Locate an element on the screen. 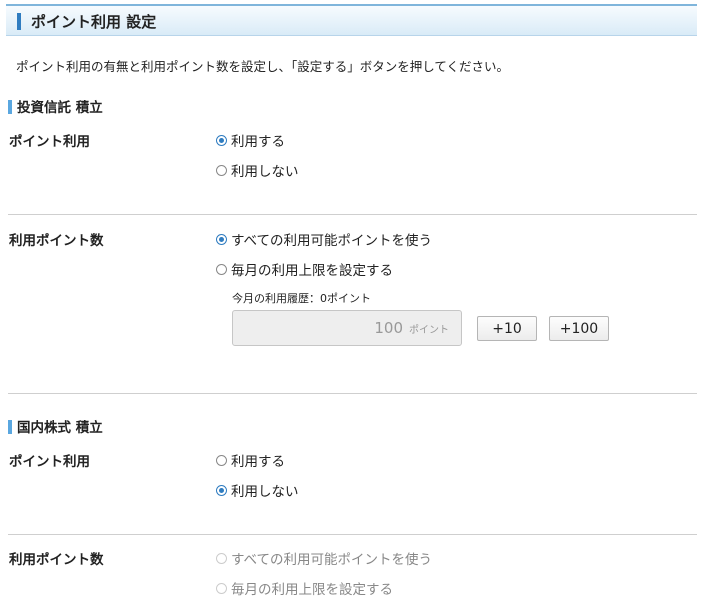 The height and width of the screenshot is (604, 707). fund-amount-limit-radio: 毎月の利用上限を設定する is located at coordinates (304, 269).